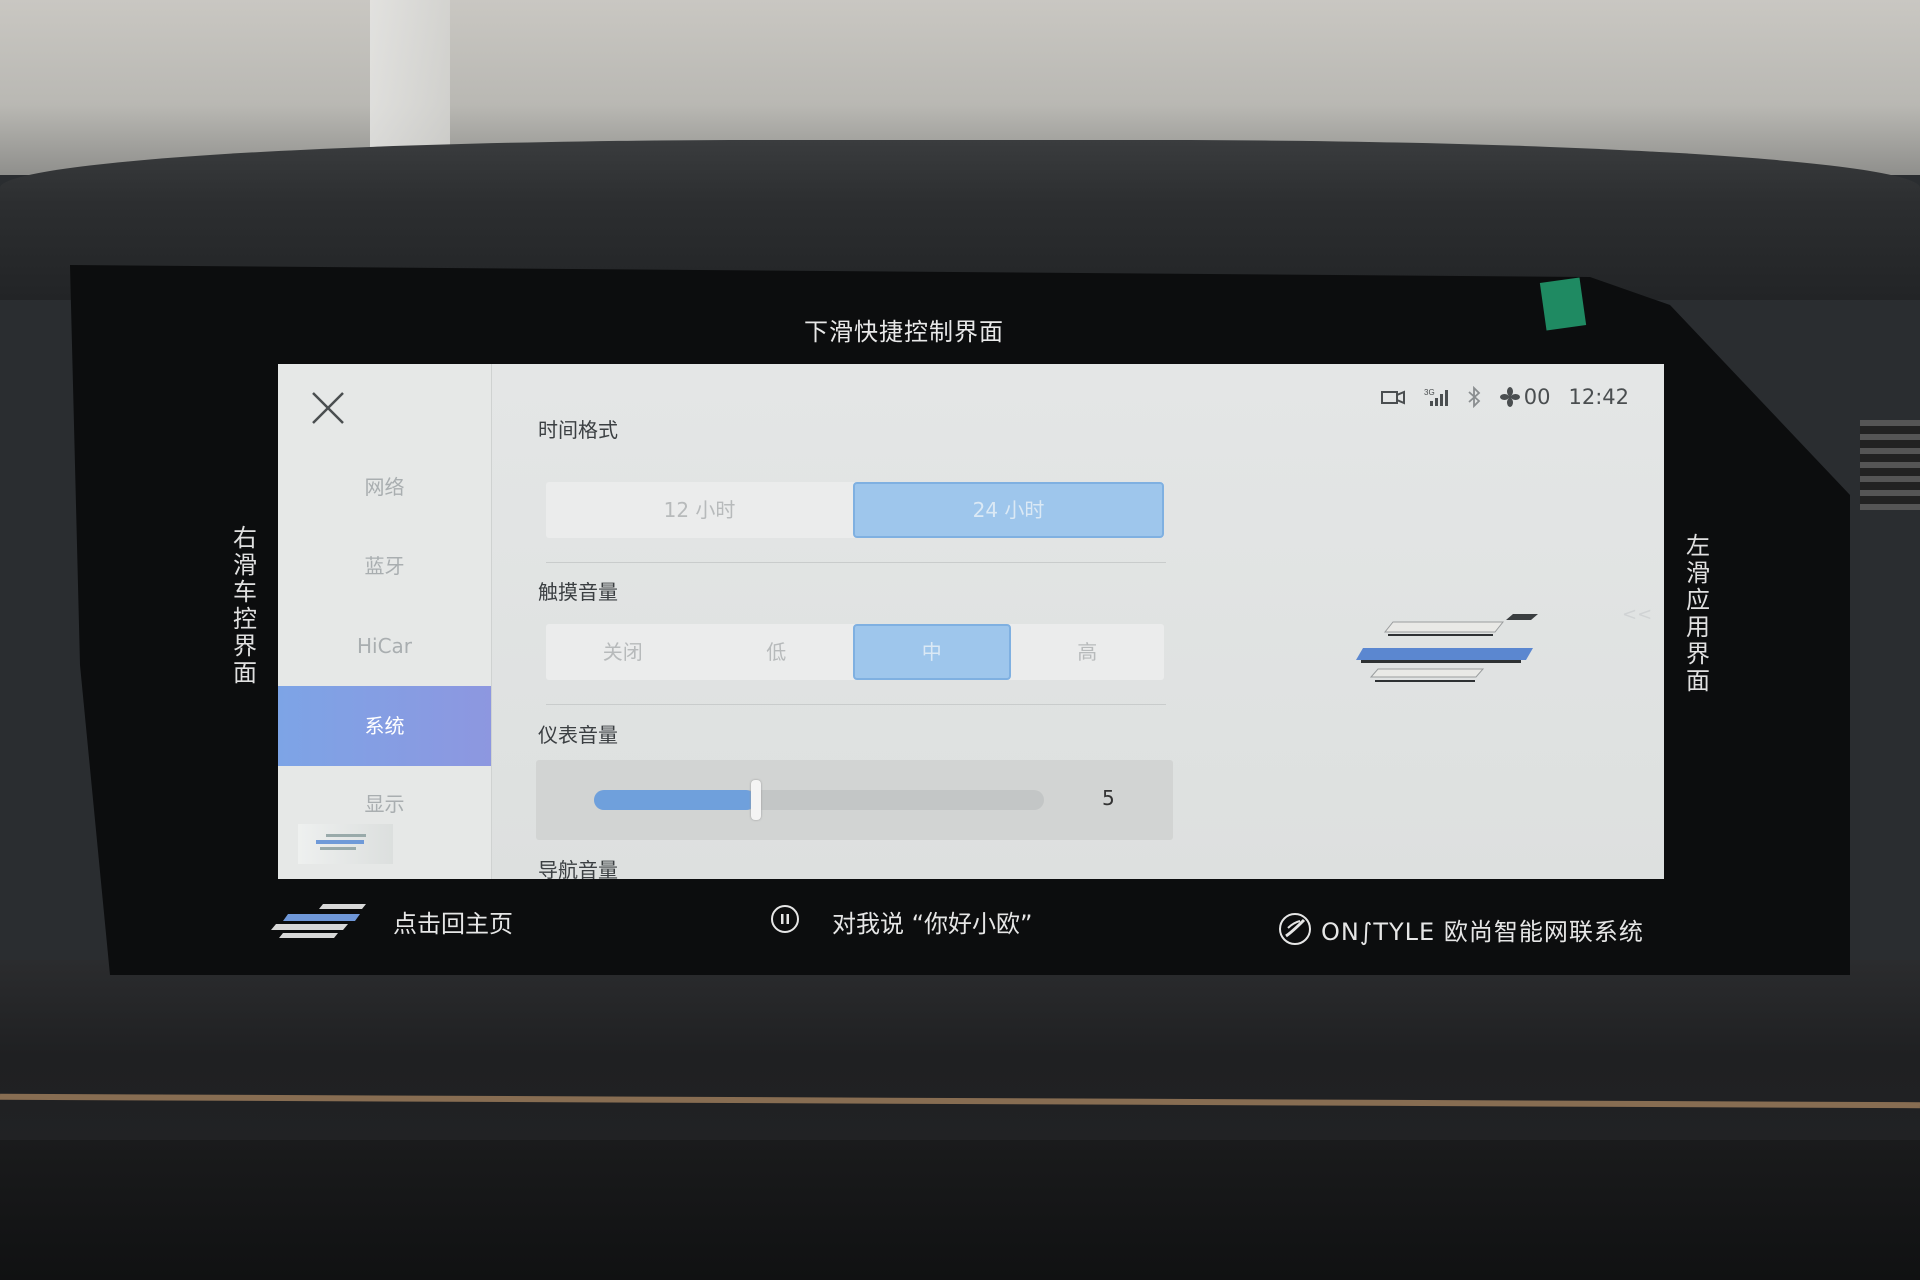 This screenshot has height=1280, width=1920. What do you see at coordinates (1637, 614) in the screenshot?
I see `swipe-chevrons-icon: <<` at bounding box center [1637, 614].